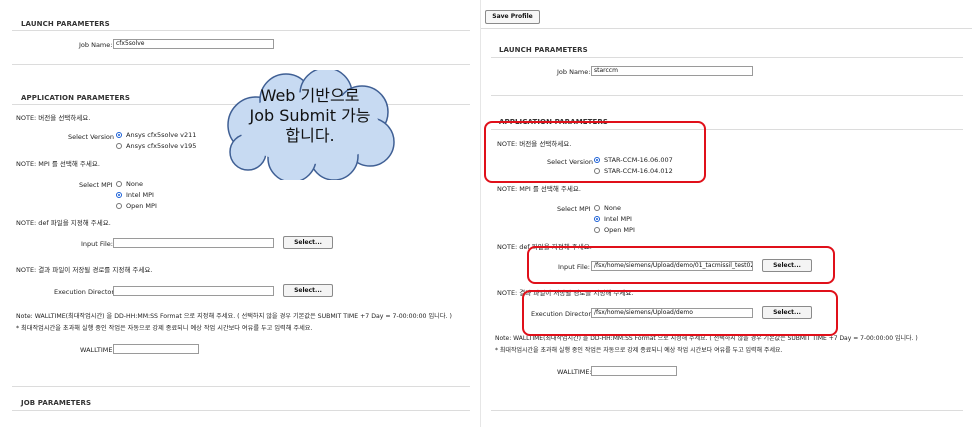  What do you see at coordinates (91, 137) in the screenshot?
I see `select-version-label: Select Version` at bounding box center [91, 137].